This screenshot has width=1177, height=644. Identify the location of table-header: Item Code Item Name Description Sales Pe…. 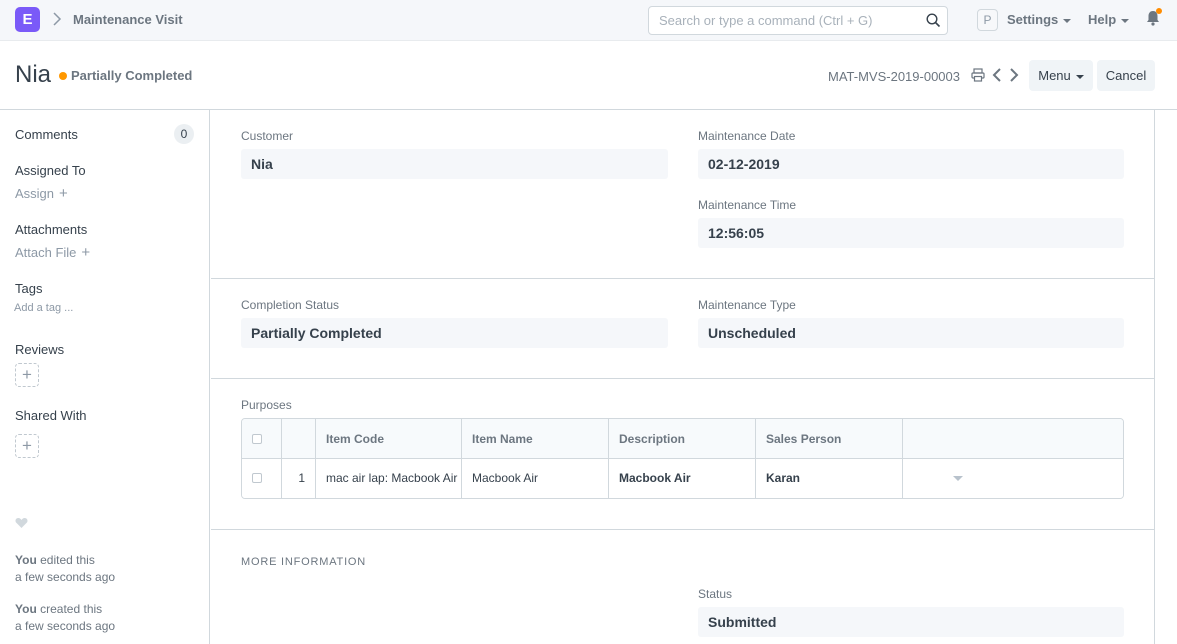
(682, 439).